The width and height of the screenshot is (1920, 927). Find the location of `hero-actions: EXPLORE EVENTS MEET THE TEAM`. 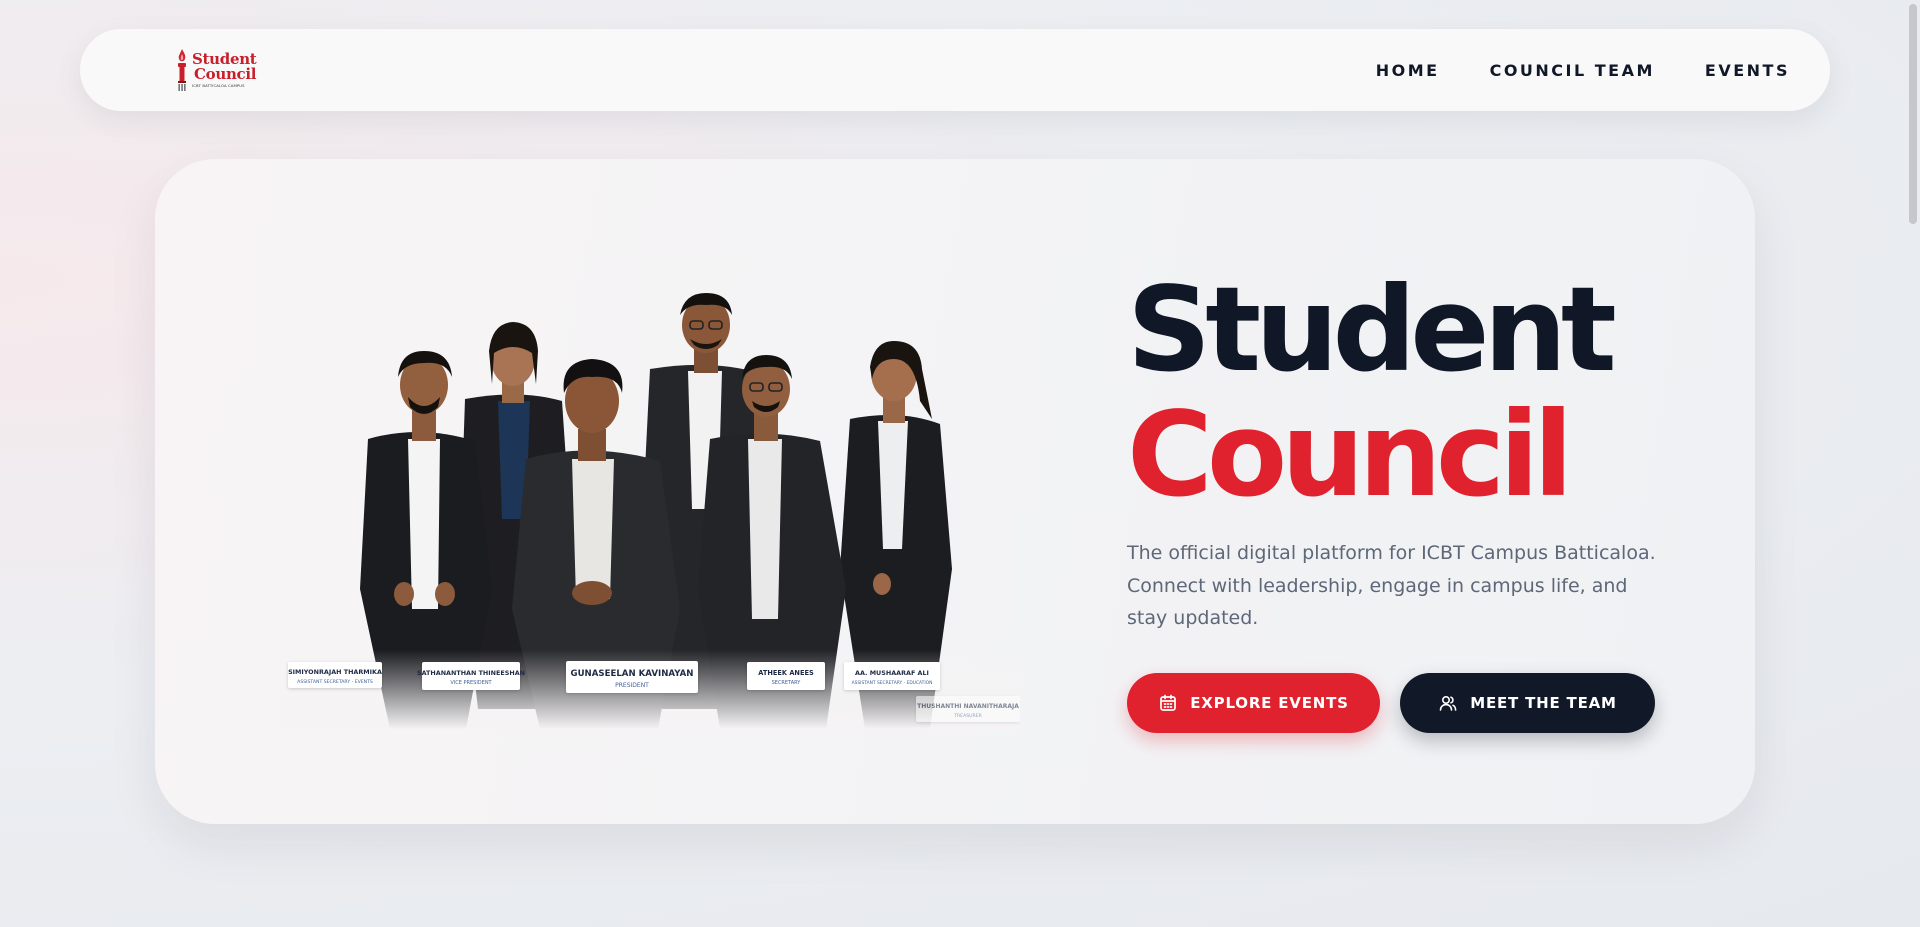

hero-actions: EXPLORE EVENTS MEET THE TEAM is located at coordinates (1407, 702).